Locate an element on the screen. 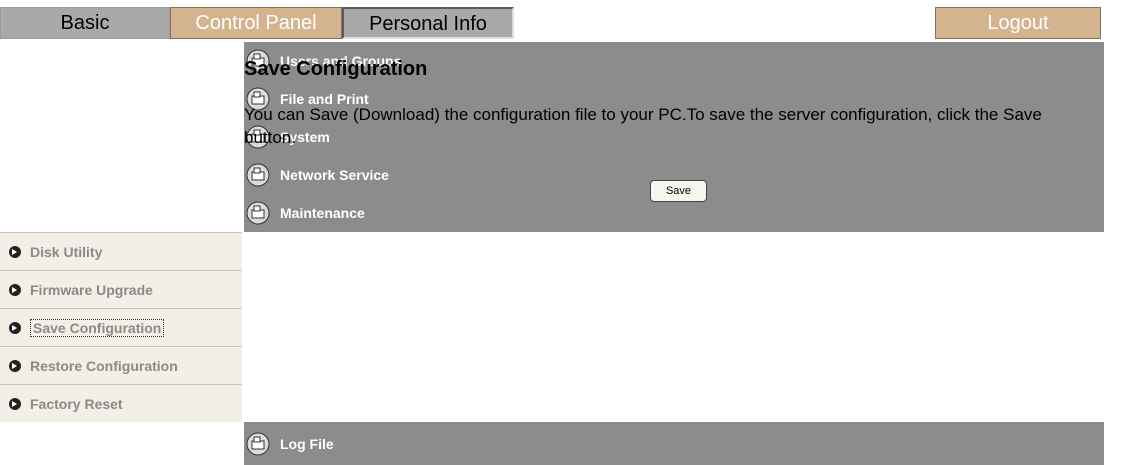 The image size is (1123, 465). sidebar-item-save-configuration: Save Configuration is located at coordinates (121, 327).